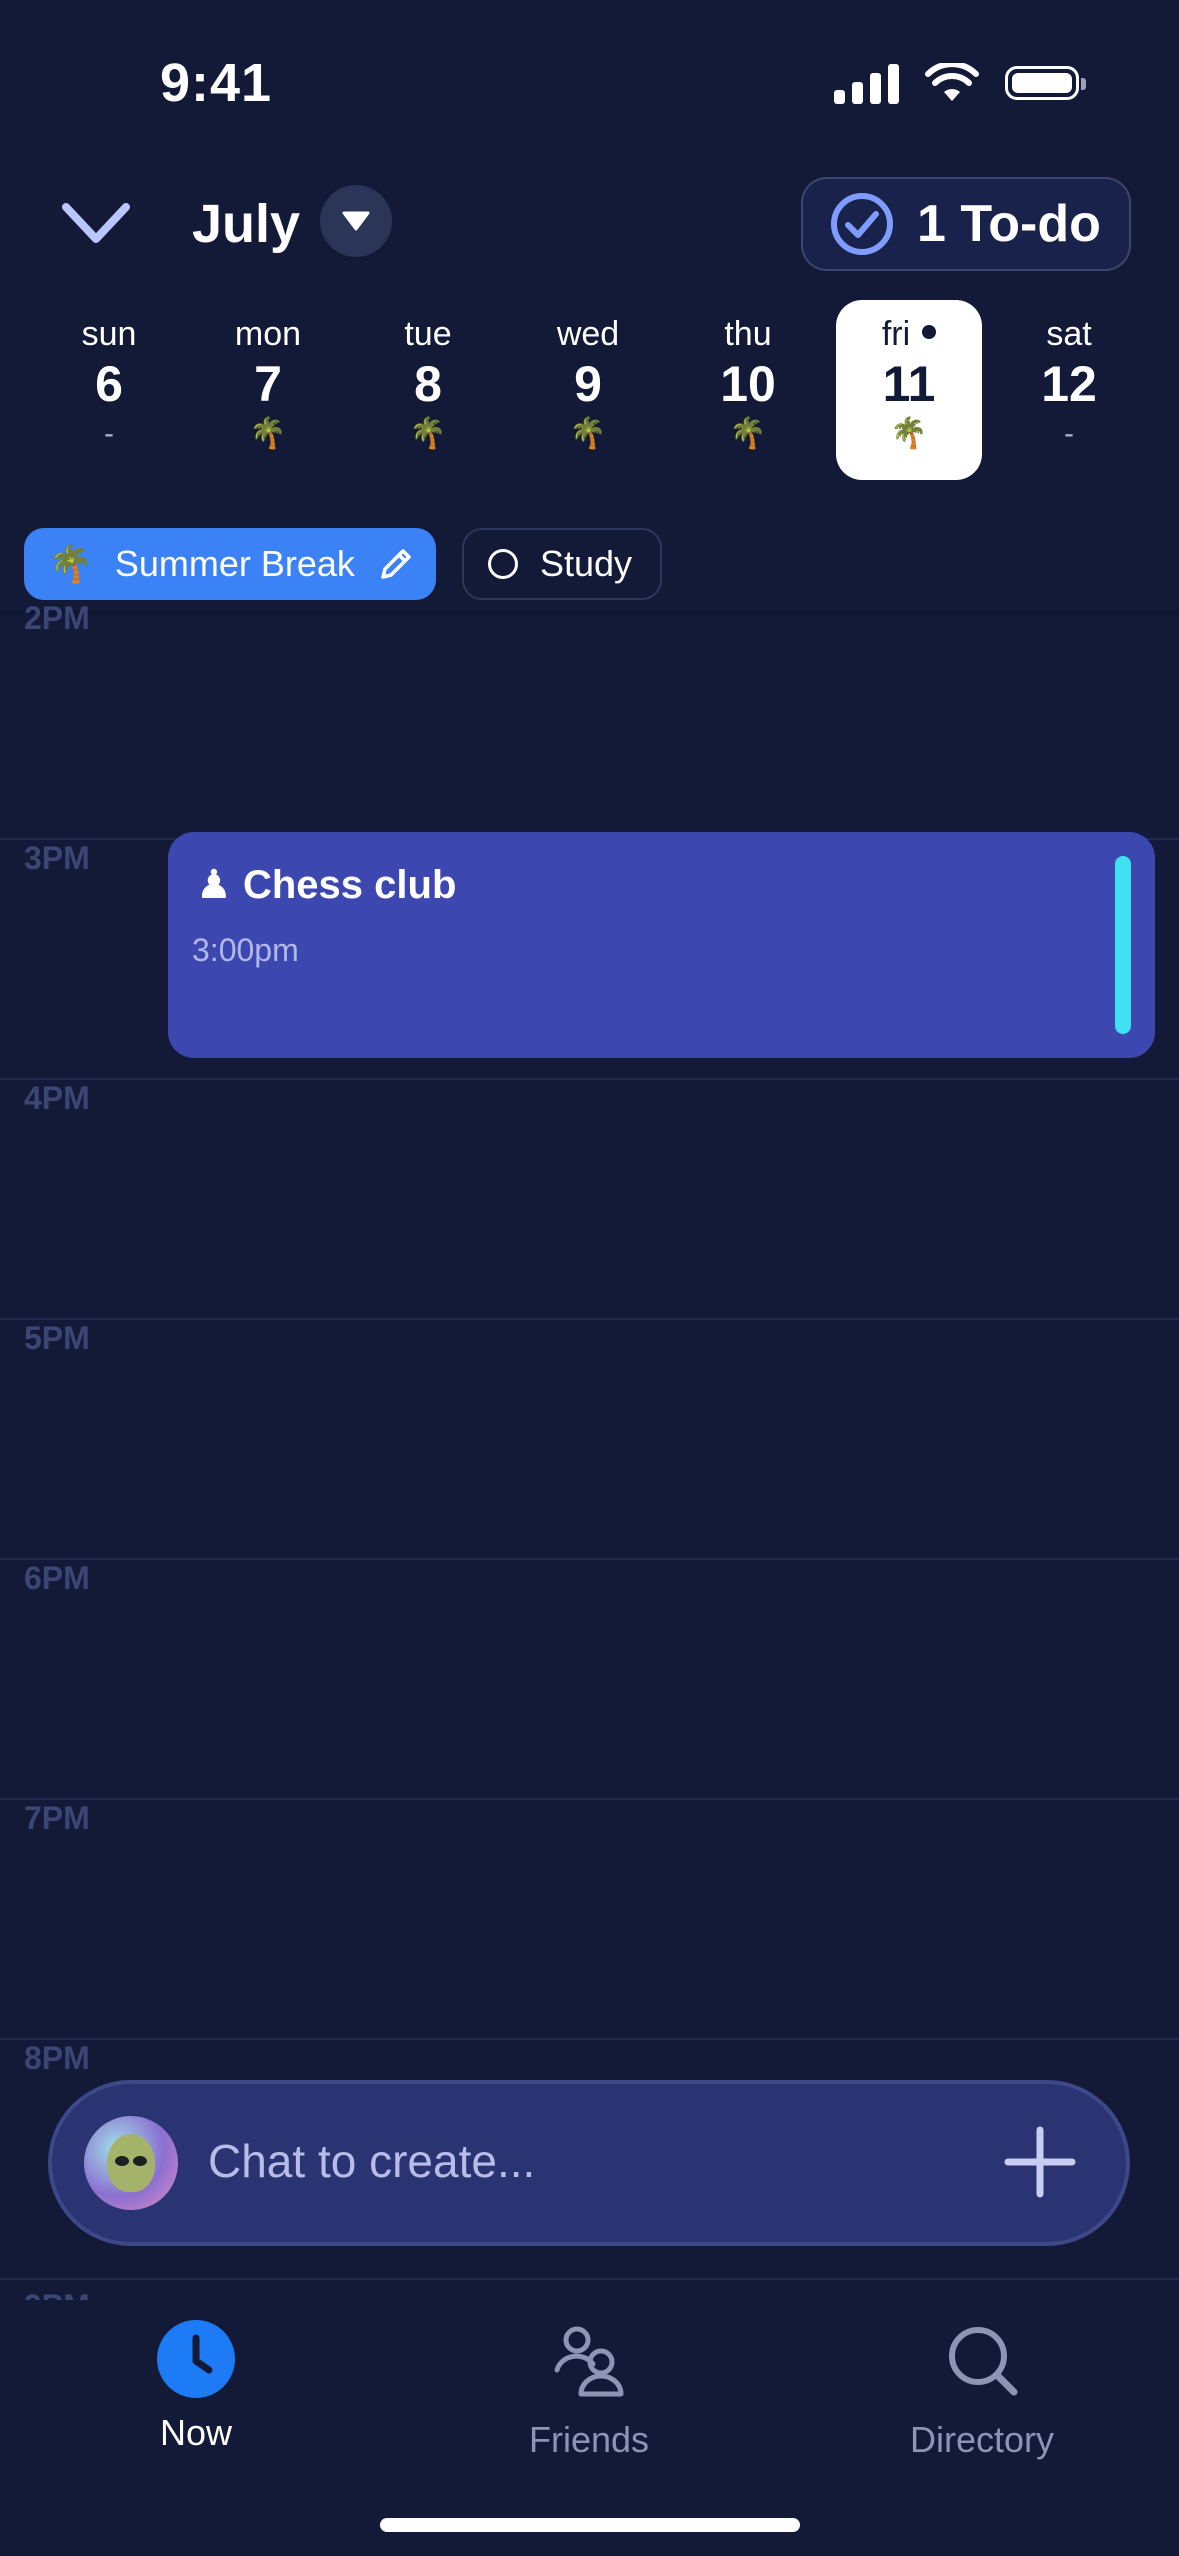  What do you see at coordinates (214, 885) in the screenshot?
I see `chess-pawn-icon: ♟` at bounding box center [214, 885].